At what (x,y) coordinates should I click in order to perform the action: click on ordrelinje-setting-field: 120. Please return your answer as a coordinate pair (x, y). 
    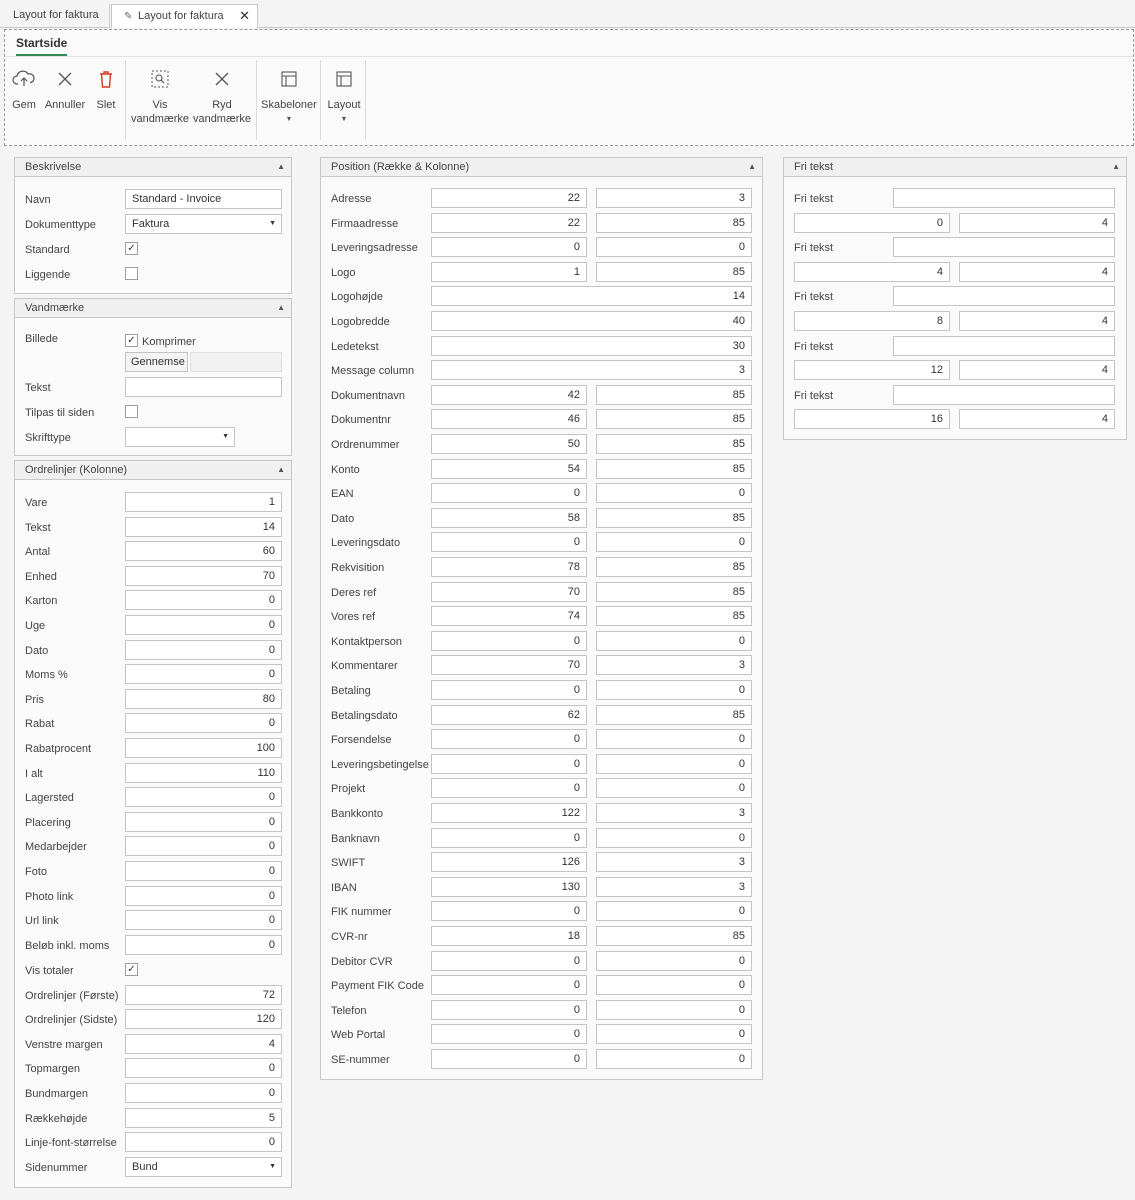
    Looking at the image, I should click on (203, 1019).